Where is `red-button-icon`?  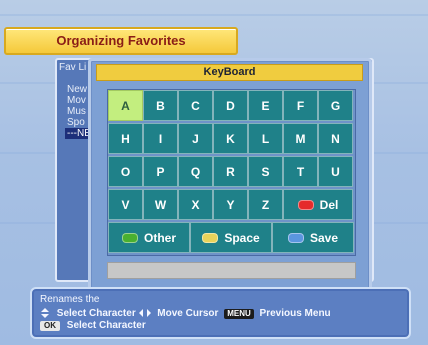
red-button-icon is located at coordinates (305, 204).